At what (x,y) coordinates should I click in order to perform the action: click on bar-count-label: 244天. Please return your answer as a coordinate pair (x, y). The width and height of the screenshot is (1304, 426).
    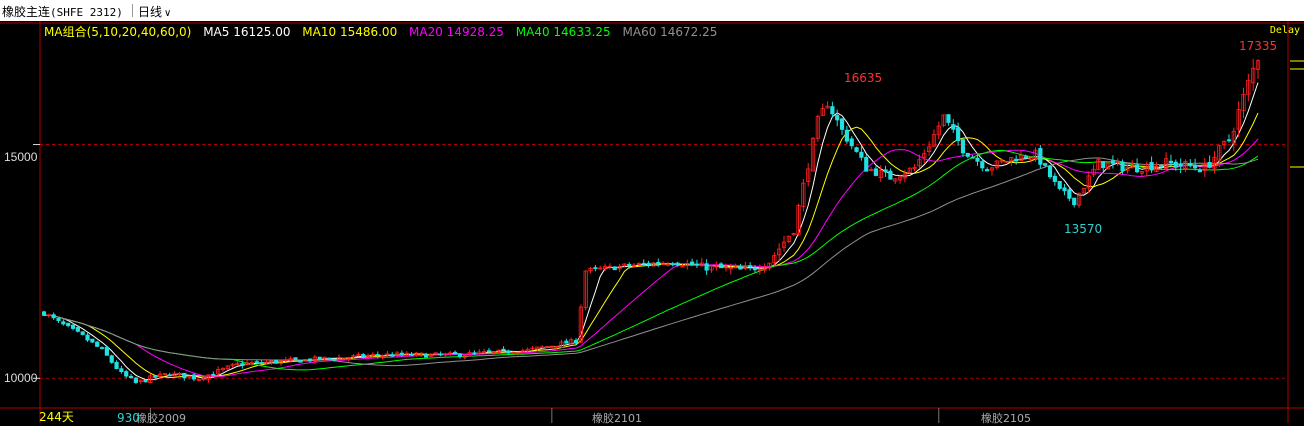
    Looking at the image, I should click on (56, 417).